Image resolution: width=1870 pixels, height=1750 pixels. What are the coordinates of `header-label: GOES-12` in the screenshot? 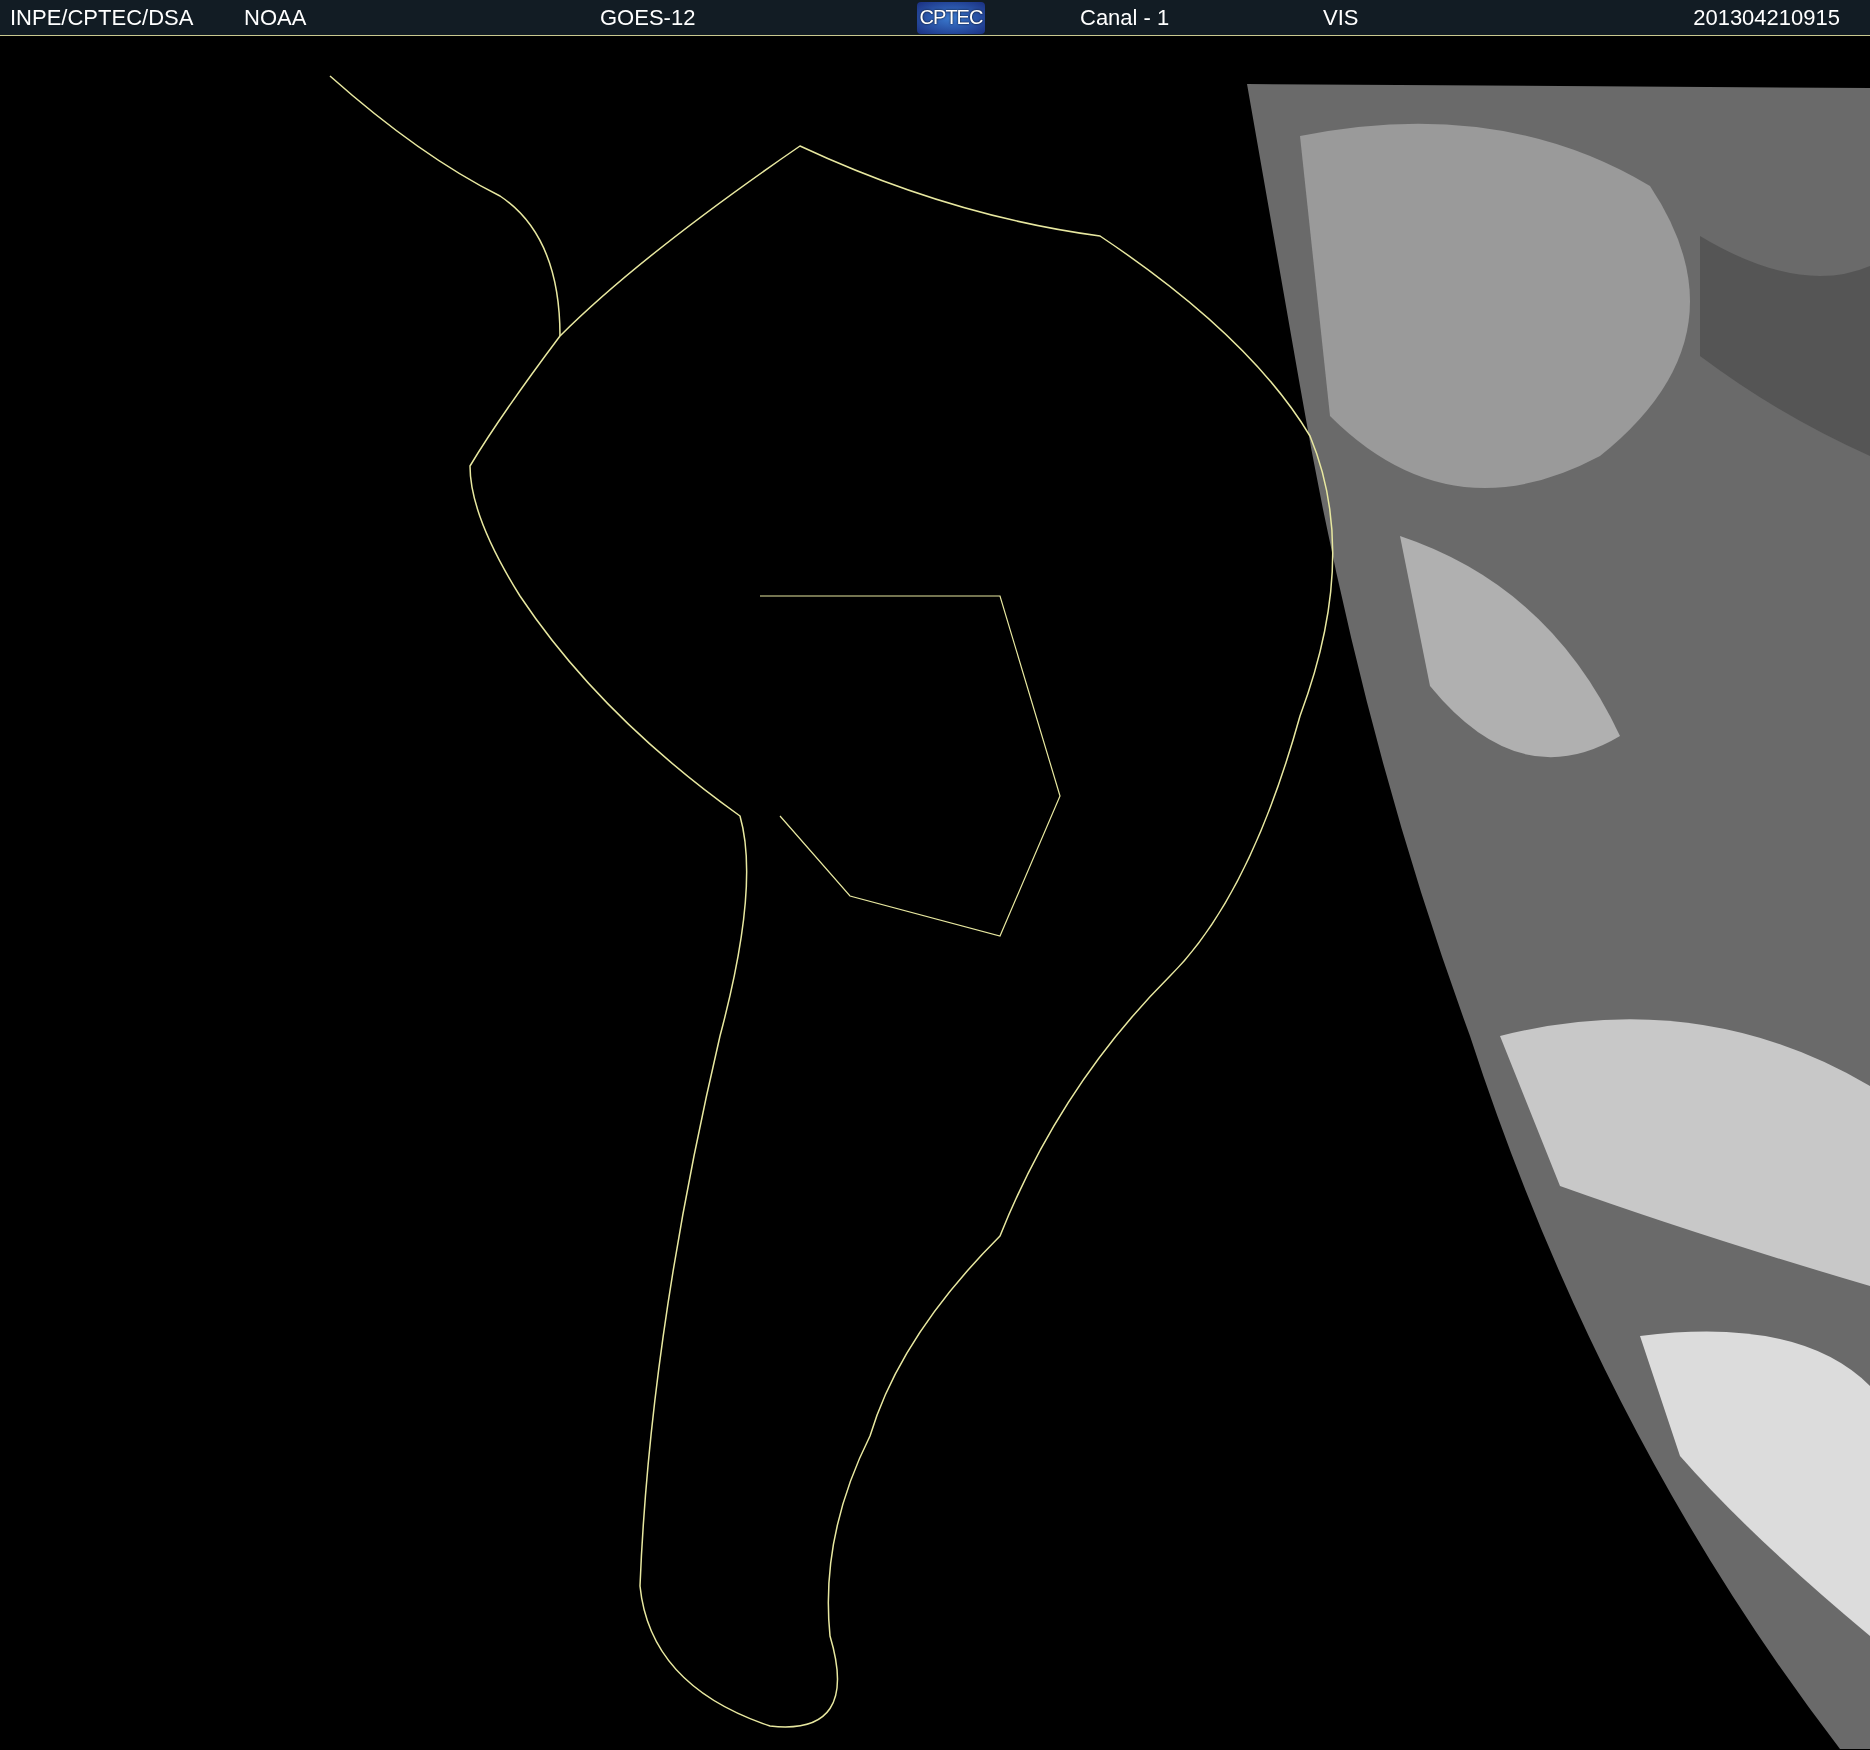 It's located at (648, 18).